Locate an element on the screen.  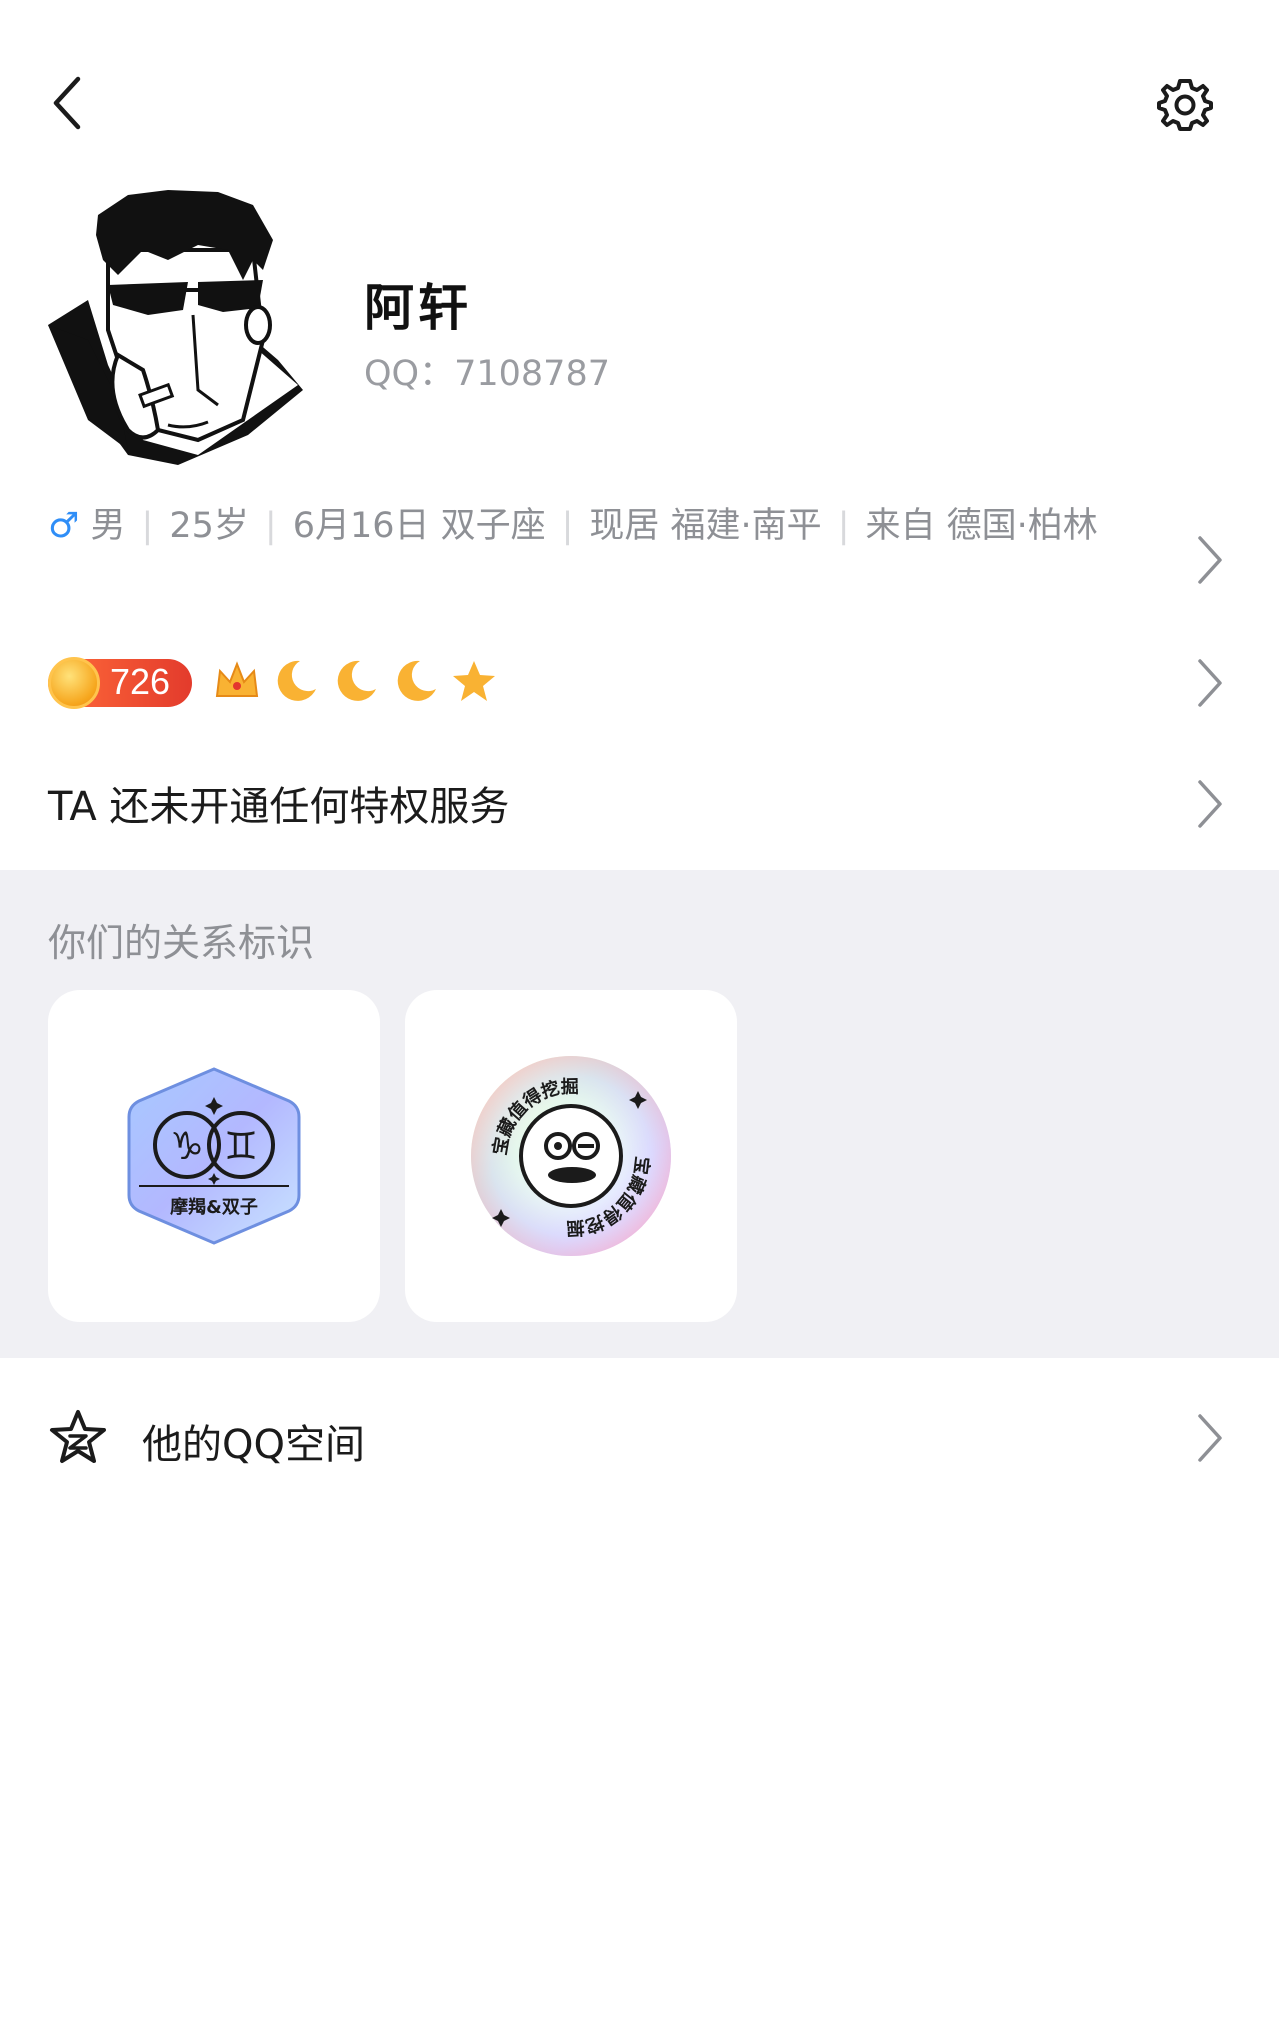
profile-info-row: ♂ 男 | 25岁 | 6月16日 双子座 | 现居 福建·南平 | 来自 德国·柏林 is located at coordinates (639, 565).